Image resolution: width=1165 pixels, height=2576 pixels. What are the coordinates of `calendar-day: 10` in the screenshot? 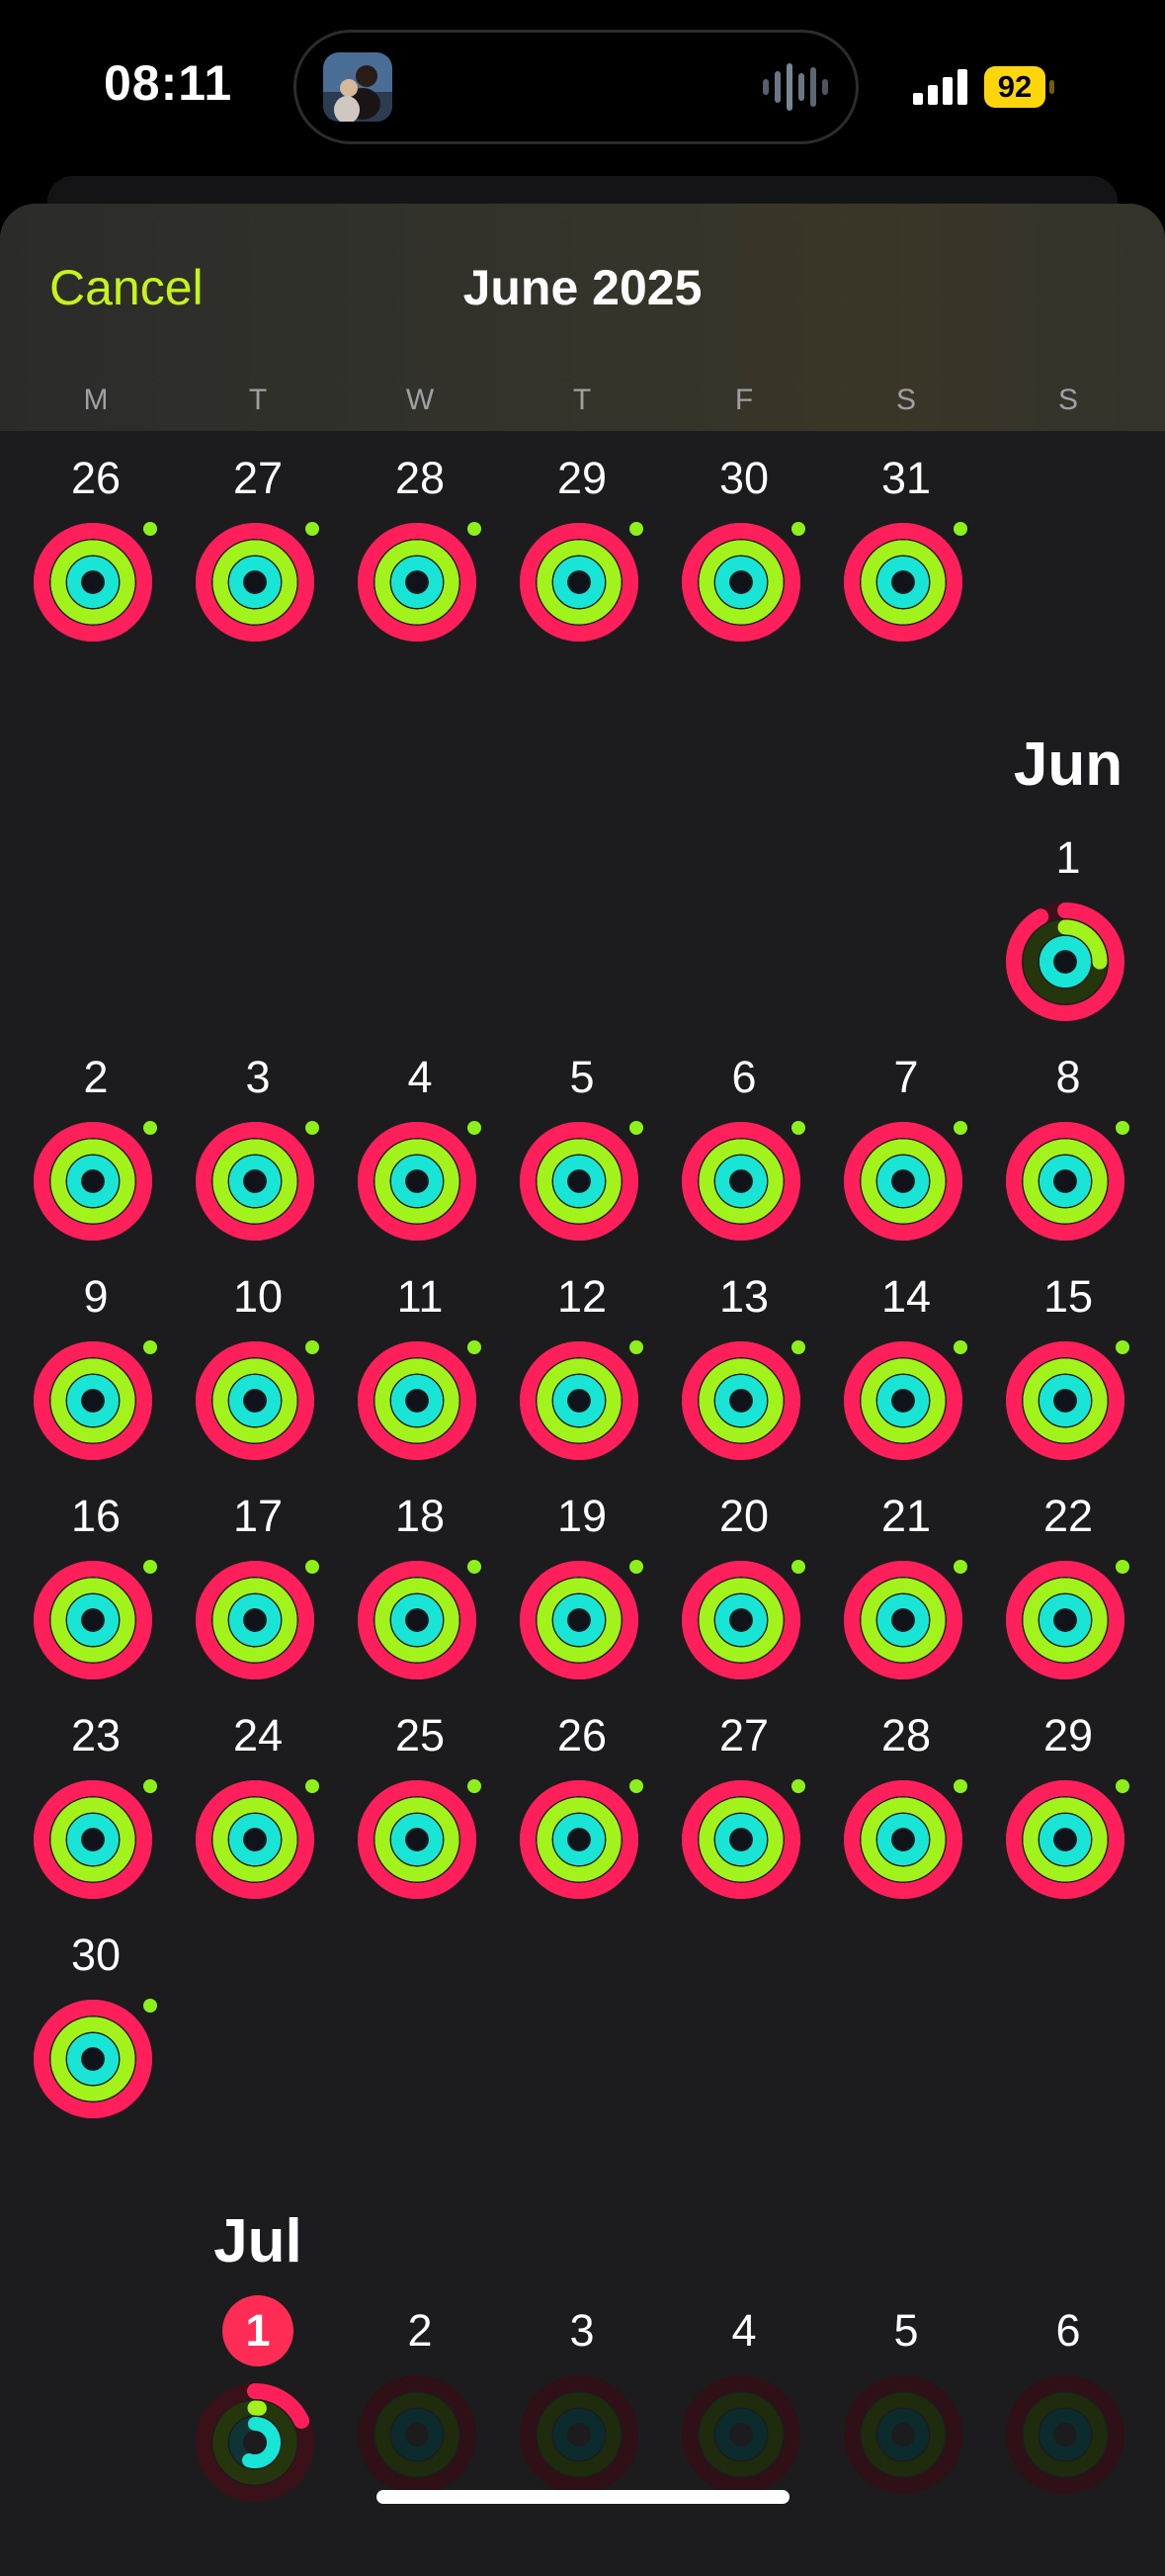 It's located at (258, 1368).